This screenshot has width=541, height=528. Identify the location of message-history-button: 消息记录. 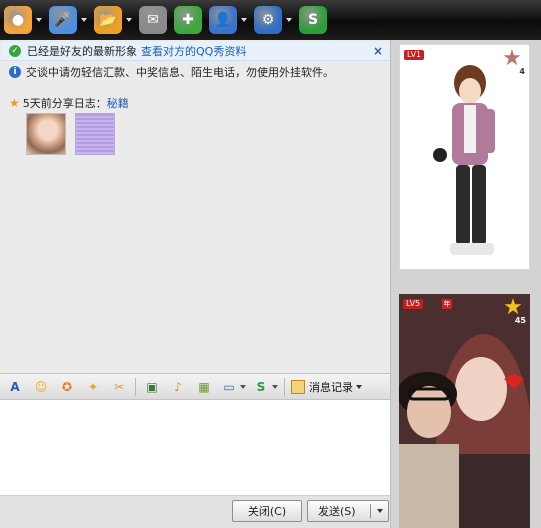
(326, 387).